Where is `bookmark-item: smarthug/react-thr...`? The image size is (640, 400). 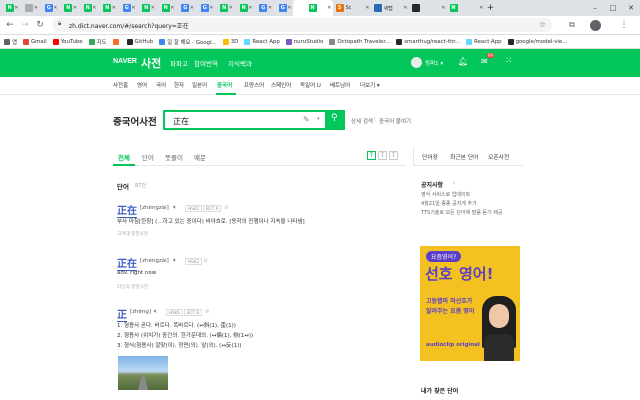 bookmark-item: smarthug/react-thr... is located at coordinates (428, 41).